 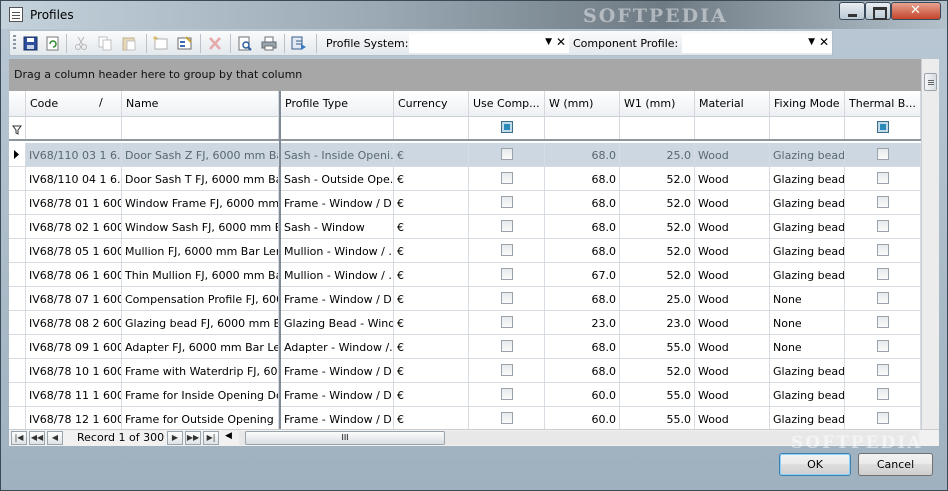 What do you see at coordinates (930, 82) in the screenshot?
I see `vertical-scroll-thumb` at bounding box center [930, 82].